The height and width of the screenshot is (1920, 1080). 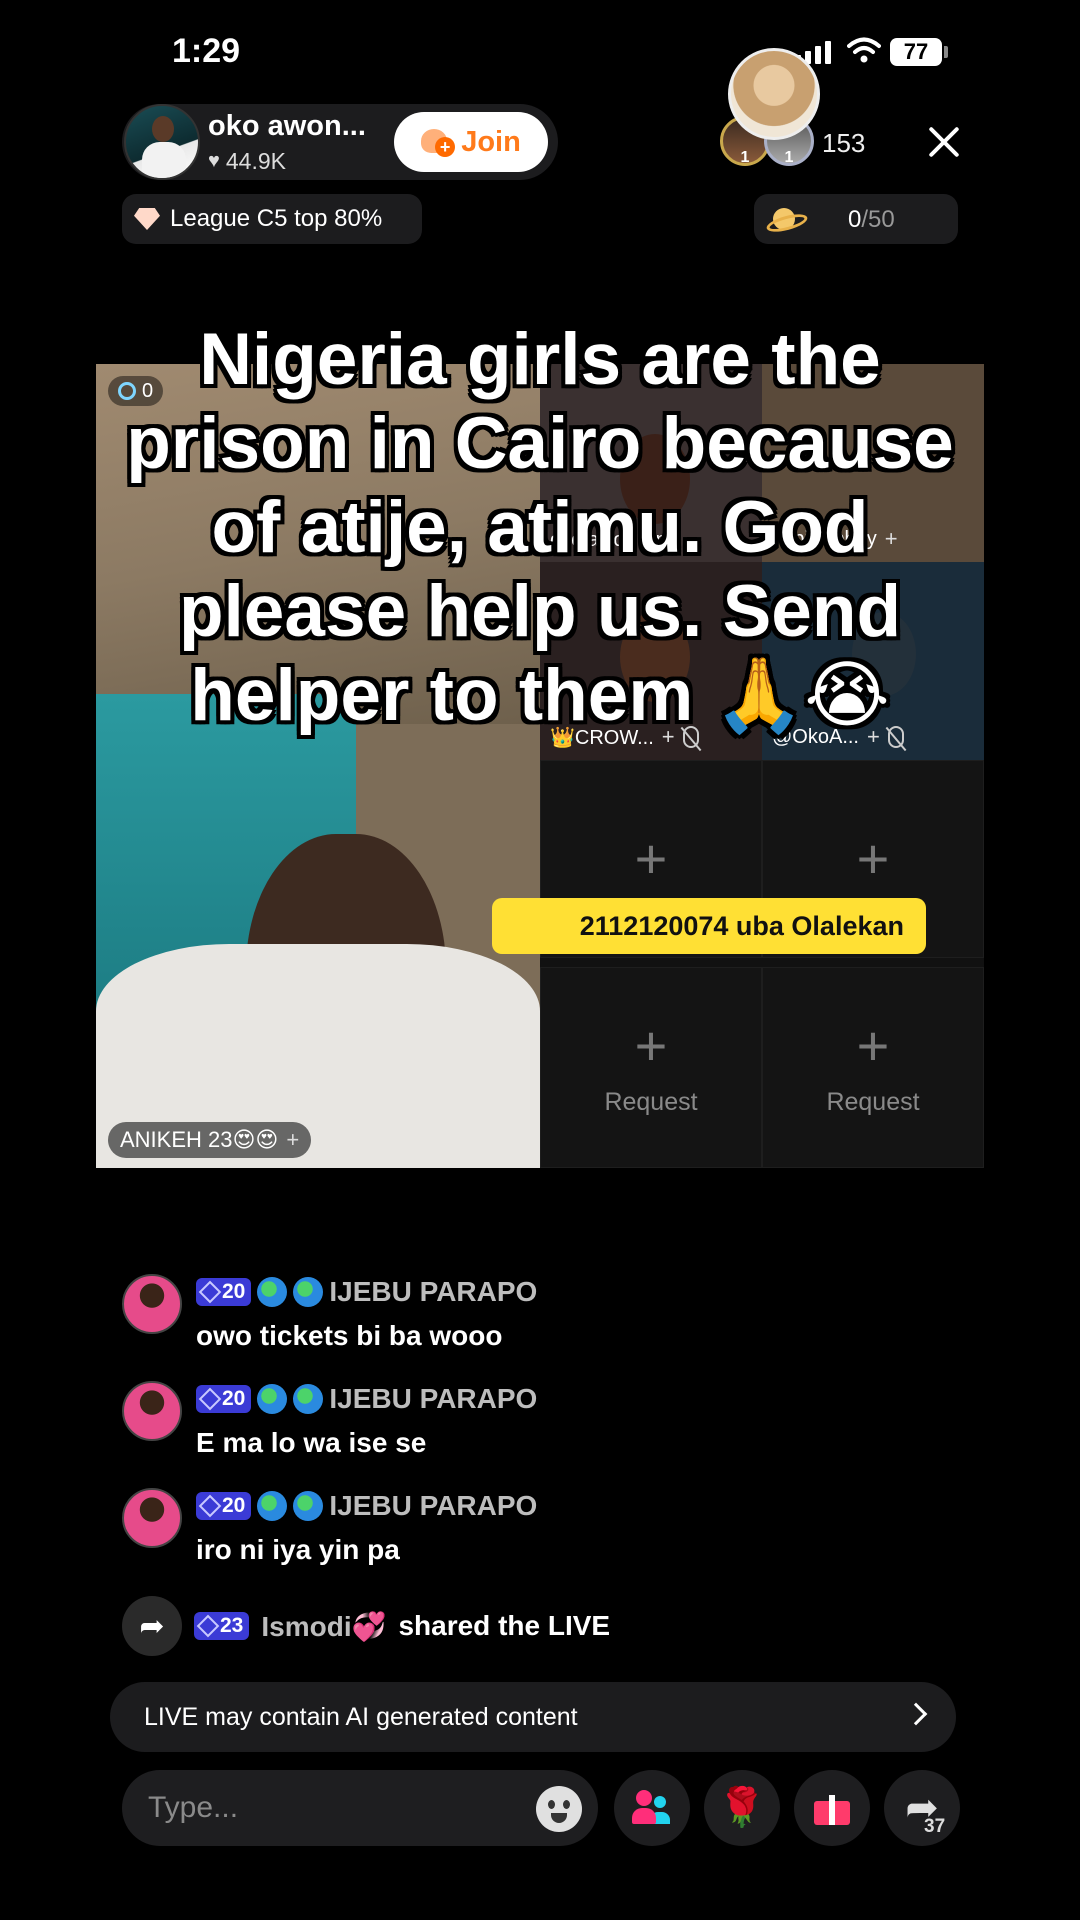 I want to click on planet-count: 0/50, so click(x=871, y=219).